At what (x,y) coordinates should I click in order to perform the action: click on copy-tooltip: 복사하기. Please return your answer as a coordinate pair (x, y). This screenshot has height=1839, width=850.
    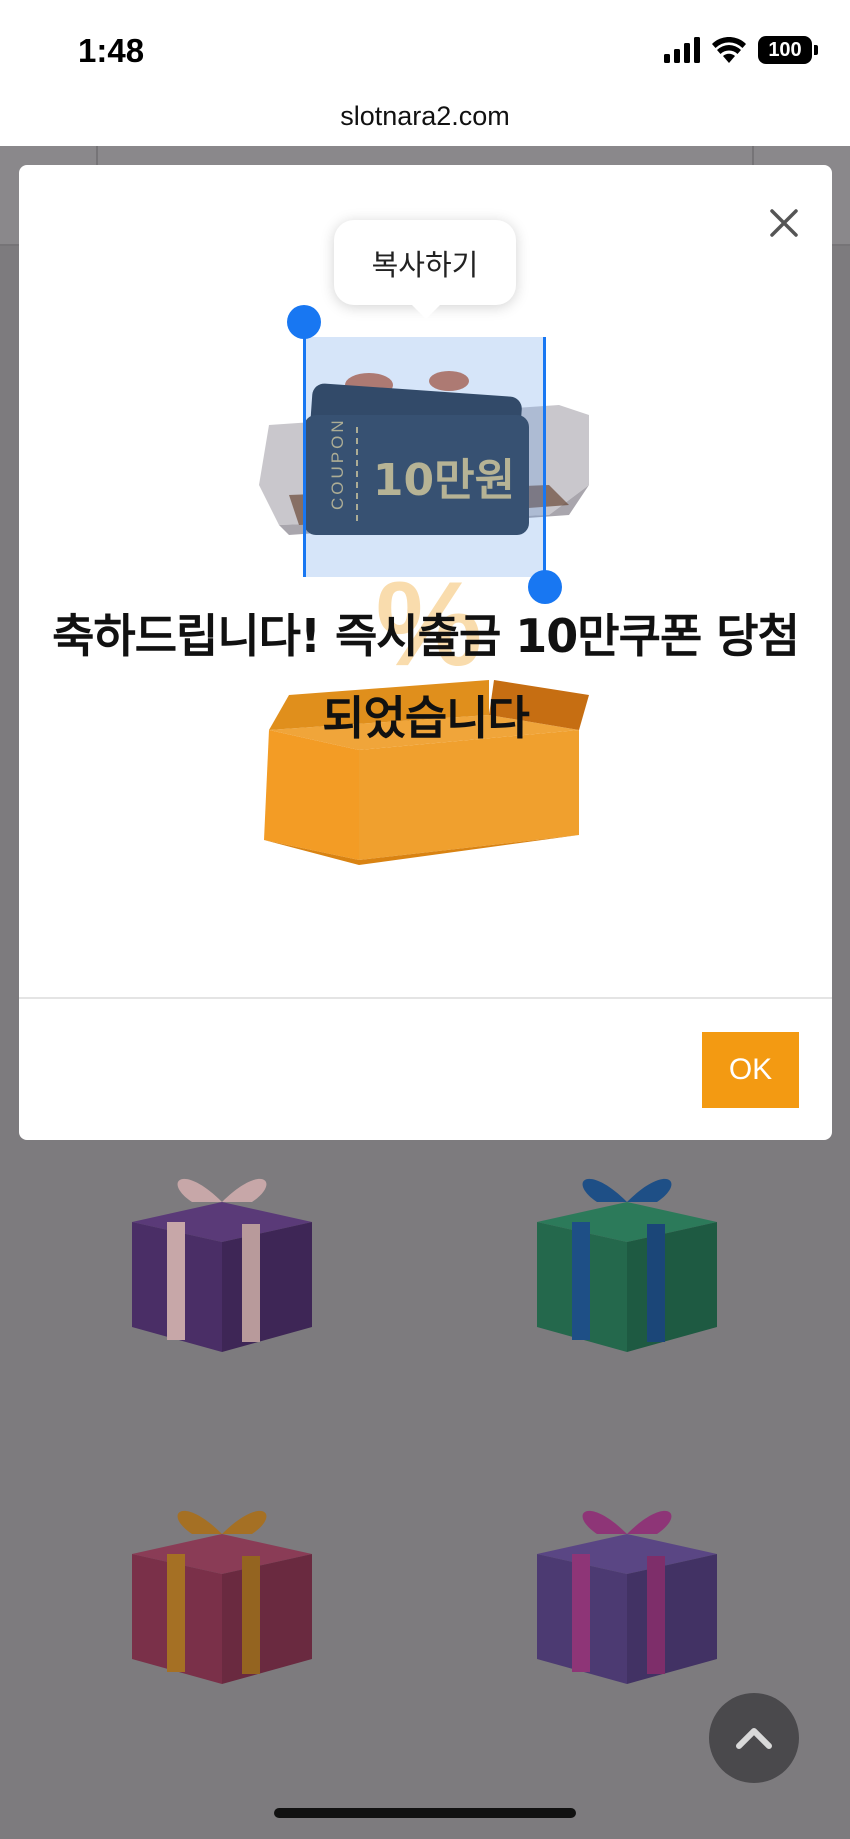
    Looking at the image, I should click on (425, 269).